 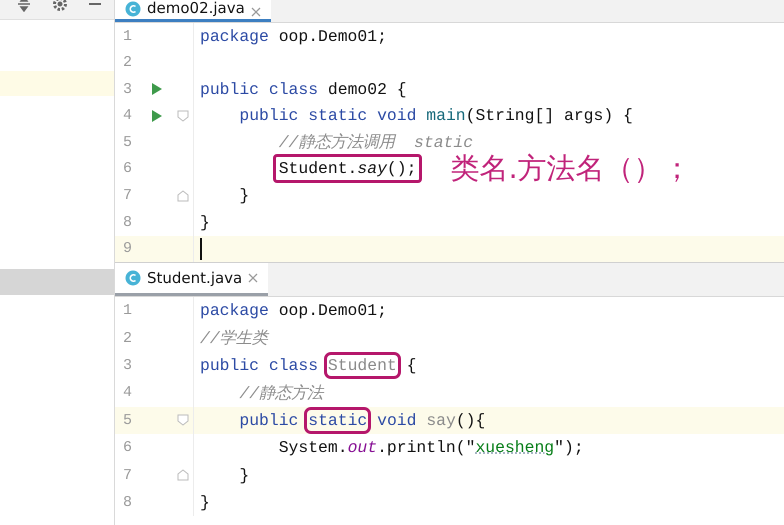 I want to click on class-name: say, so click(x=441, y=420).